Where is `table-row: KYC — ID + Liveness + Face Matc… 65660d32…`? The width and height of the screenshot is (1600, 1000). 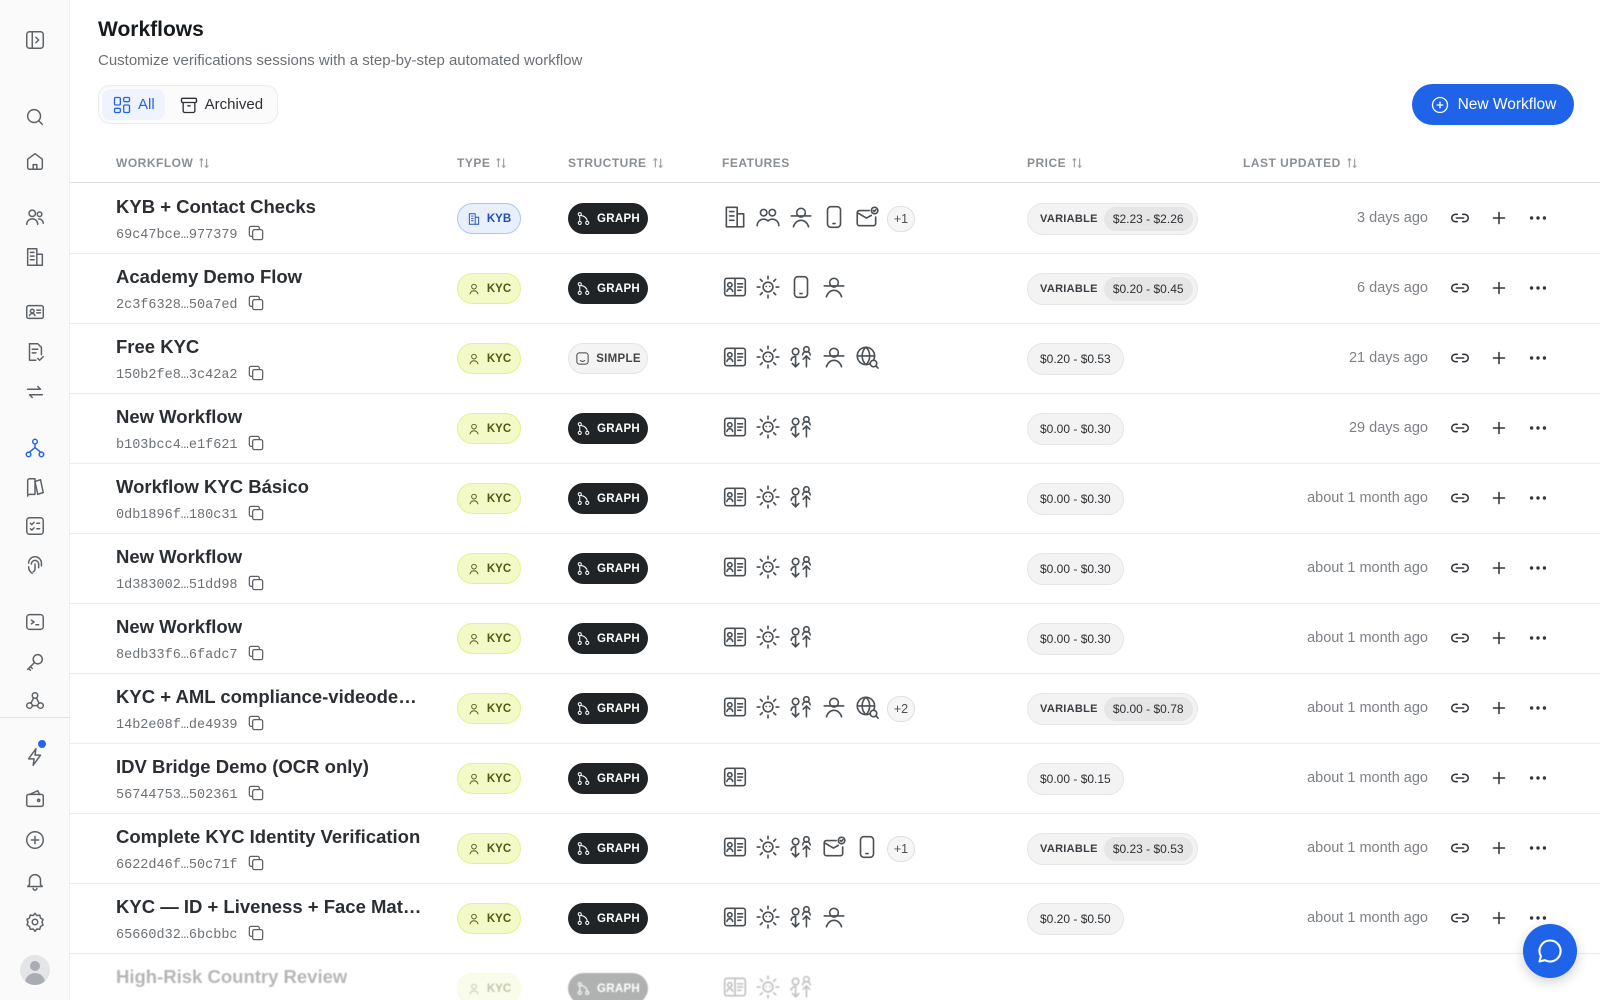 table-row: KYC — ID + Liveness + Face Matc… 65660d32… is located at coordinates (835, 919).